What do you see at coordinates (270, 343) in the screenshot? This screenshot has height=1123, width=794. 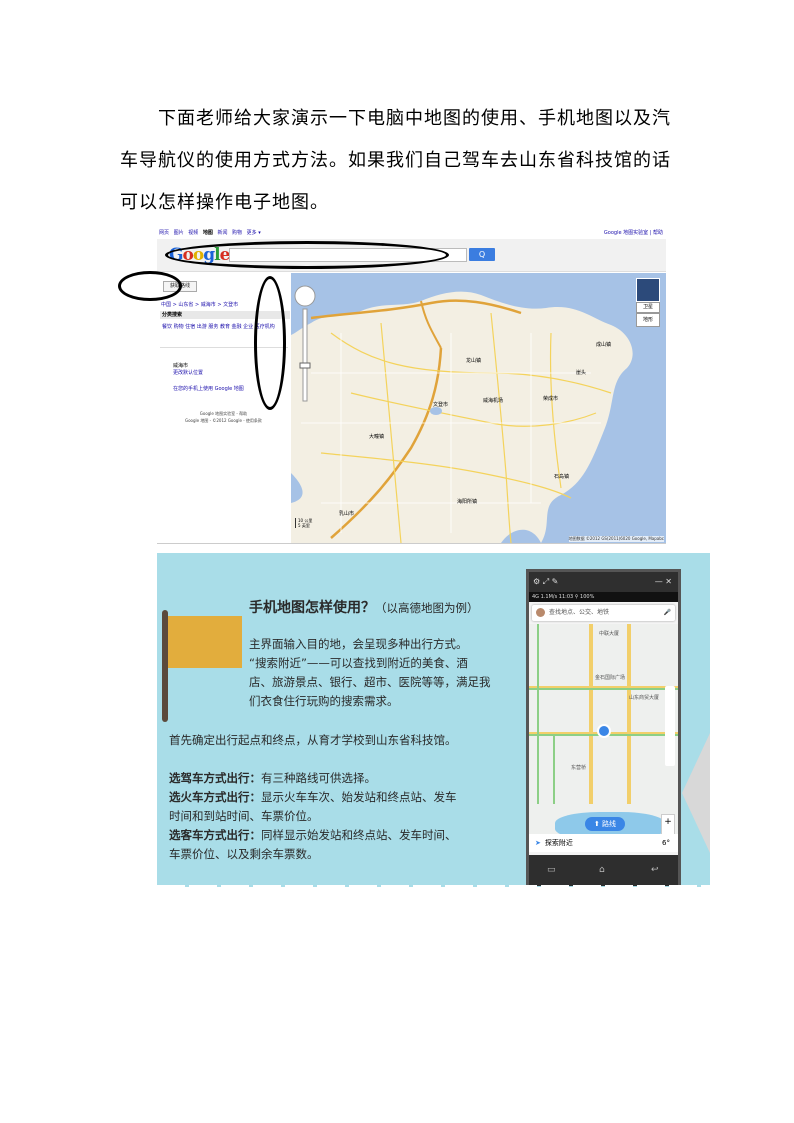 I see `annotation-oval-zoom` at bounding box center [270, 343].